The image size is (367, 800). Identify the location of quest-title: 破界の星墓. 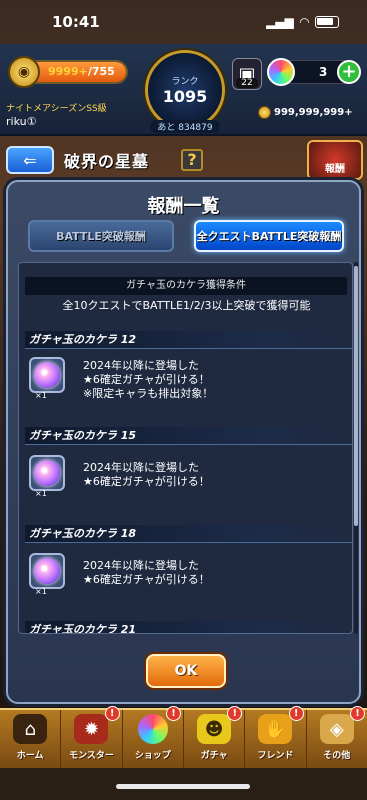
(107, 161).